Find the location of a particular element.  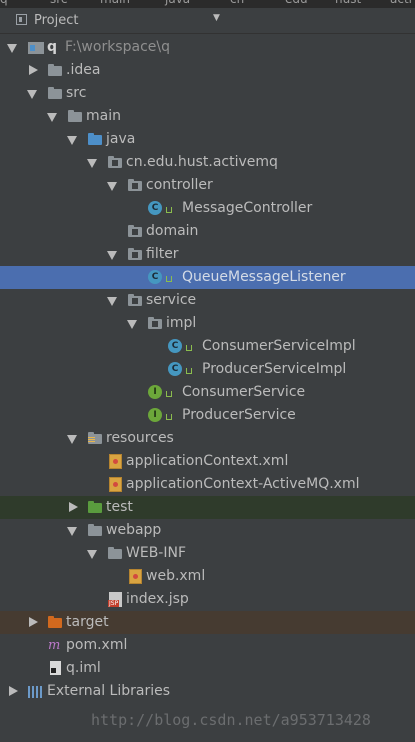

tree-node-pom-xml: m pom.xml is located at coordinates (207, 645).